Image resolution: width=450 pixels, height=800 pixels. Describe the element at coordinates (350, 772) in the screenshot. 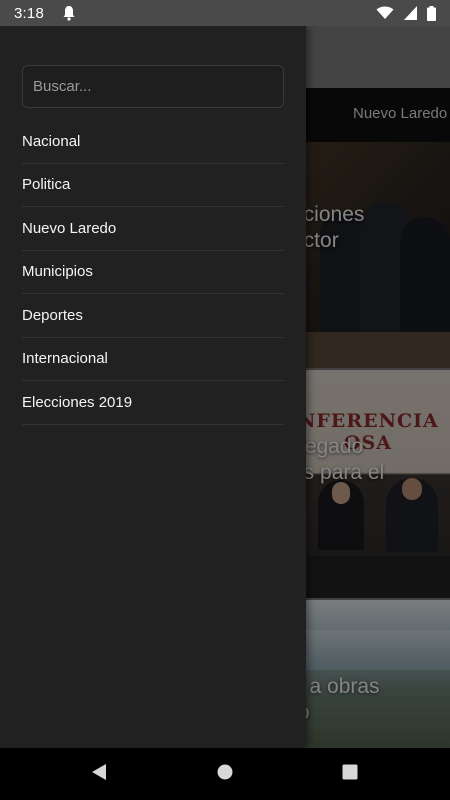

I see `recent-apps-icon` at that location.